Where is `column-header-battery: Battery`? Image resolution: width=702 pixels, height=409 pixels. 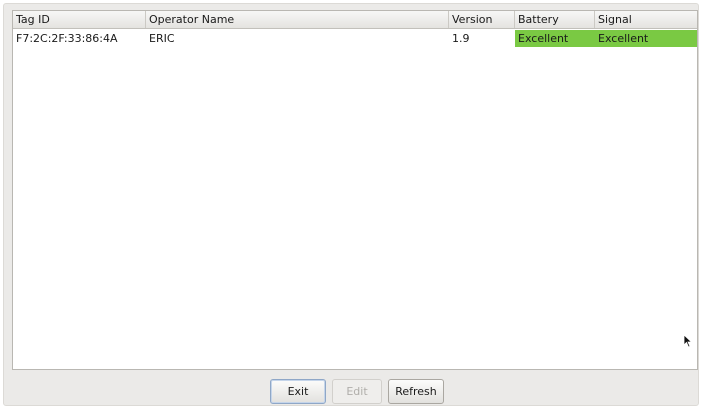
column-header-battery: Battery is located at coordinates (555, 19).